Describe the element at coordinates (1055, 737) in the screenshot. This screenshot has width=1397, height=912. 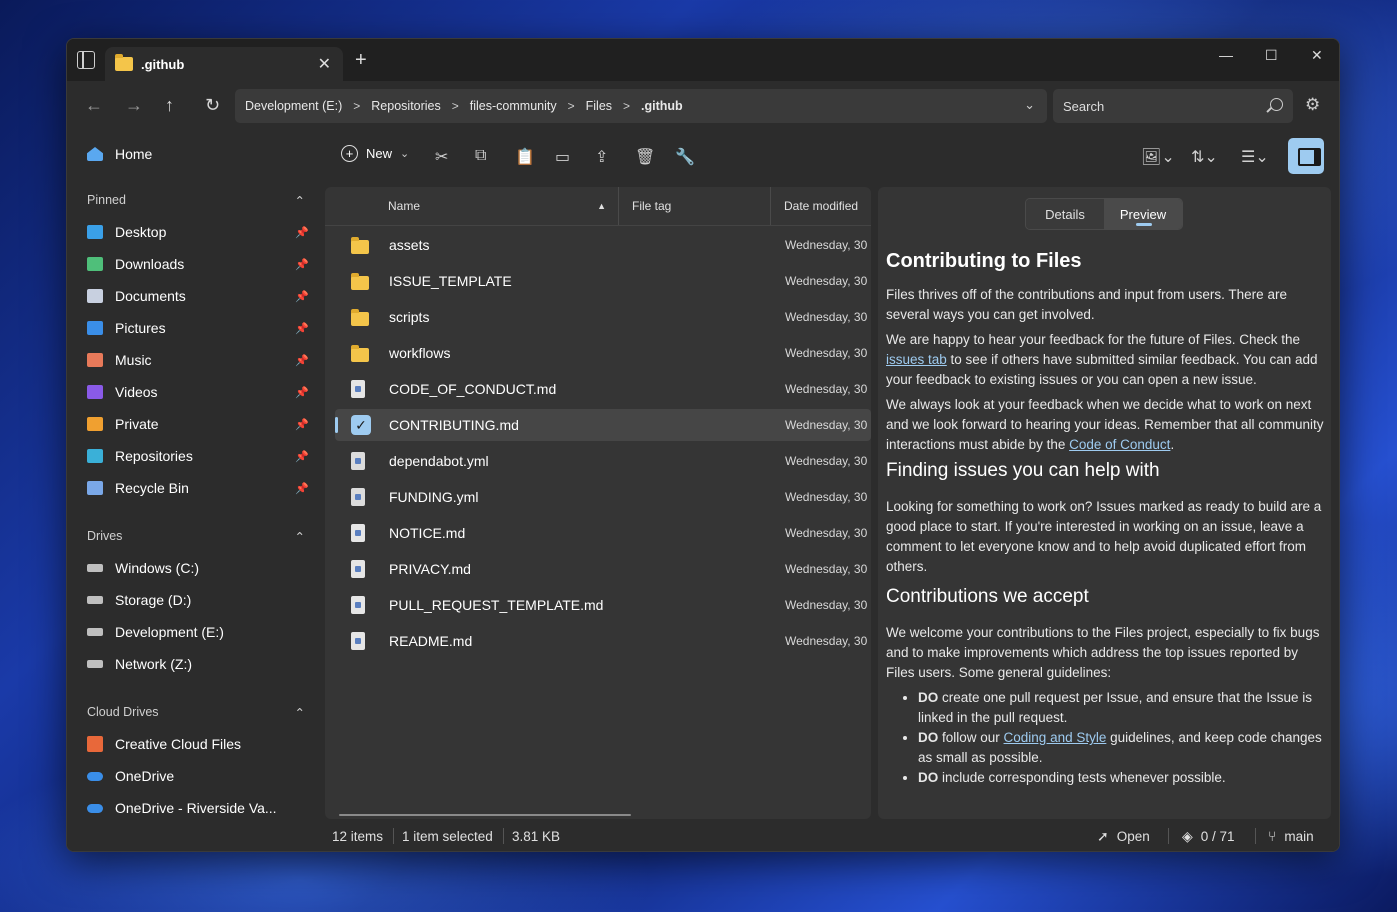
I see `coding-style-link: Coding and Style` at that location.